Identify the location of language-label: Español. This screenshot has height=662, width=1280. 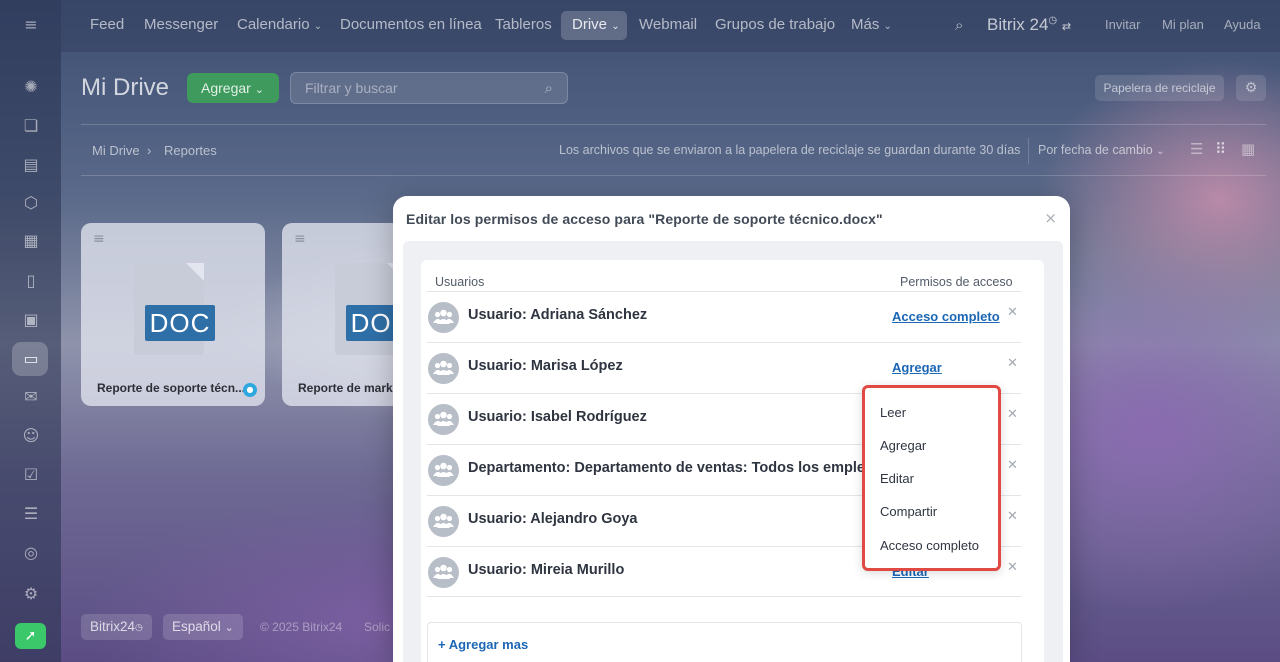
(196, 626).